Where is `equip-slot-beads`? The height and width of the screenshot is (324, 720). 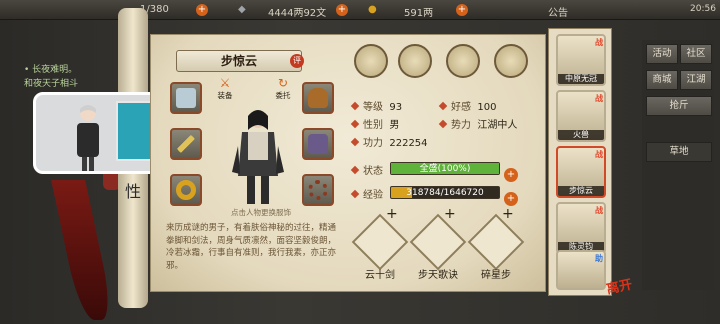
equip-slot-beads is located at coordinates (318, 190).